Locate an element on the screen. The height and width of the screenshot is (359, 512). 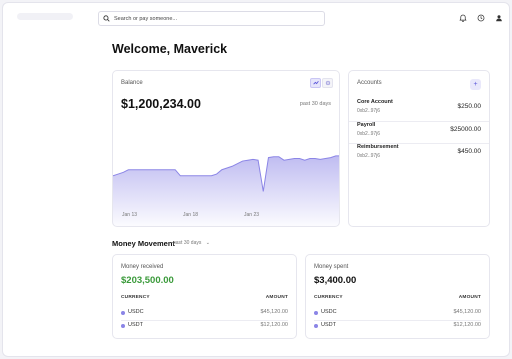
account-name: Reimbursement is located at coordinates (378, 147).